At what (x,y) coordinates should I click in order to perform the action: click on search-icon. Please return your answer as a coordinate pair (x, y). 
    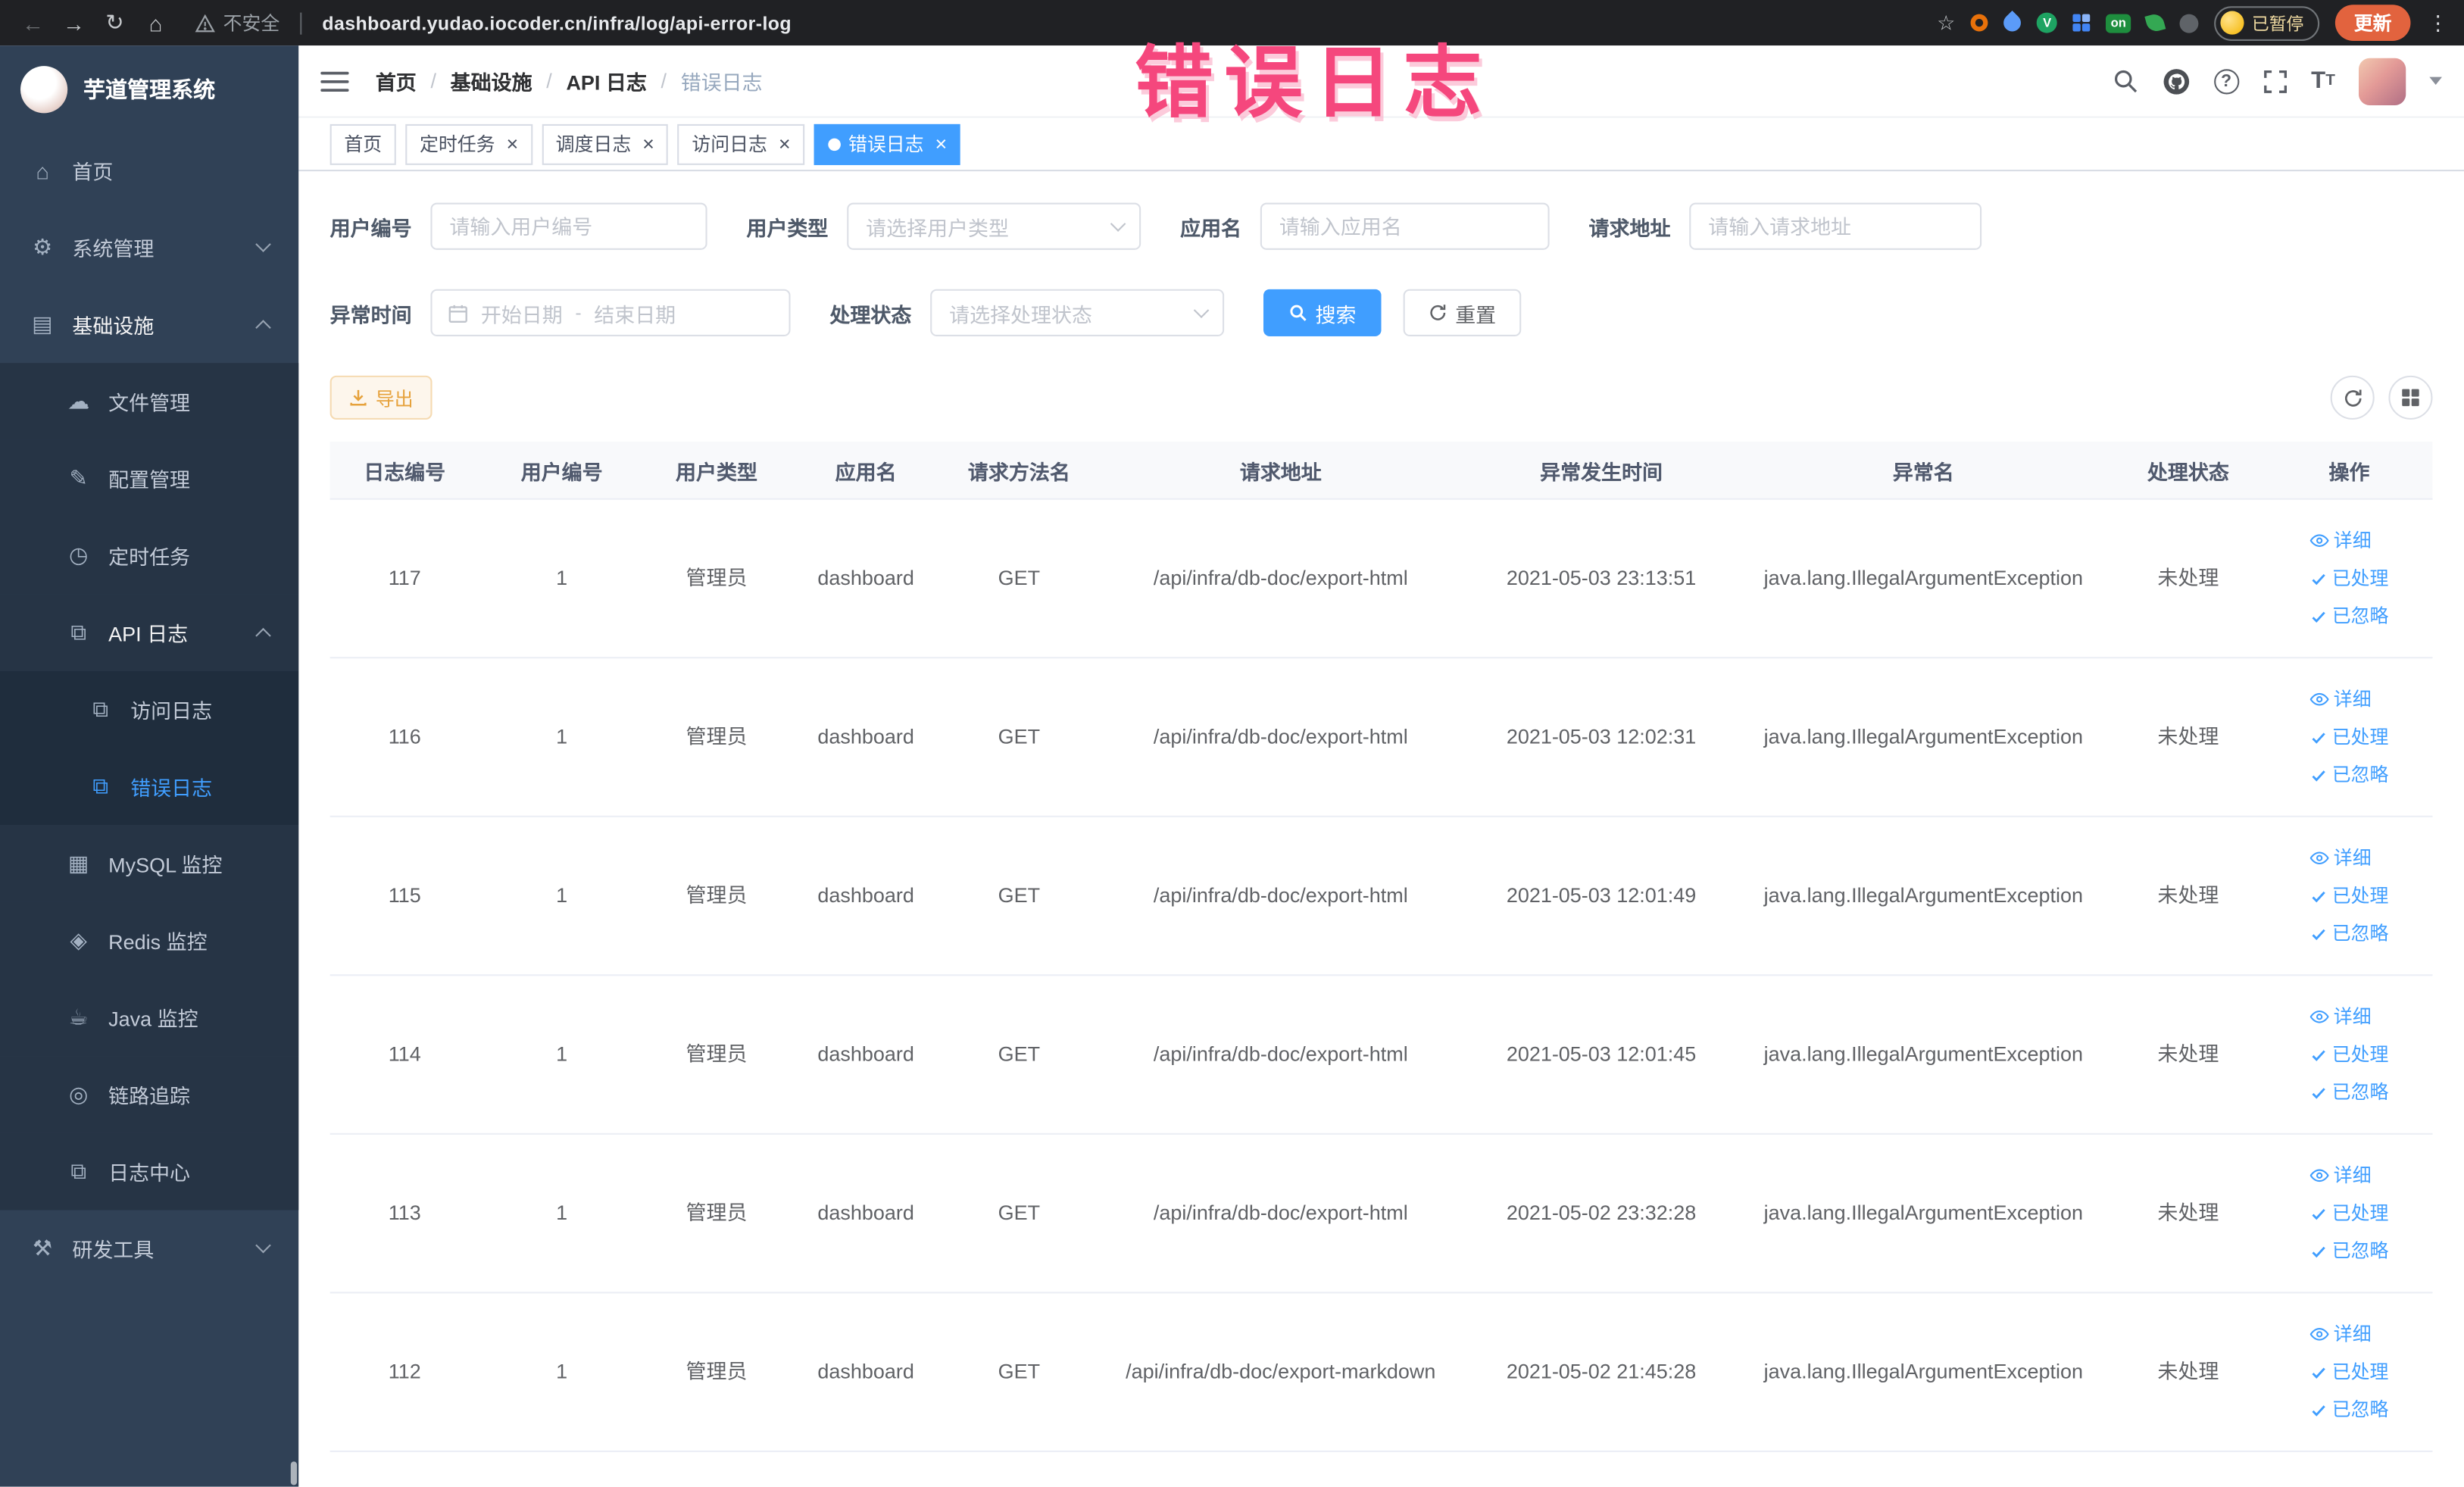
    Looking at the image, I should click on (2125, 80).